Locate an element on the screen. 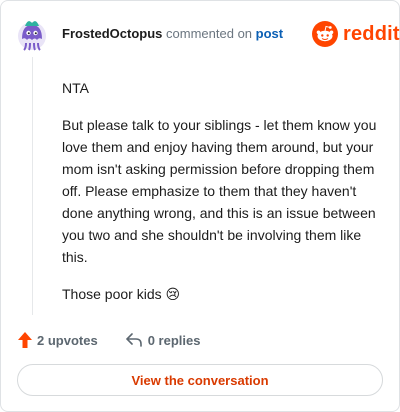 The height and width of the screenshot is (412, 400). reply-count: 0 replies is located at coordinates (174, 340).